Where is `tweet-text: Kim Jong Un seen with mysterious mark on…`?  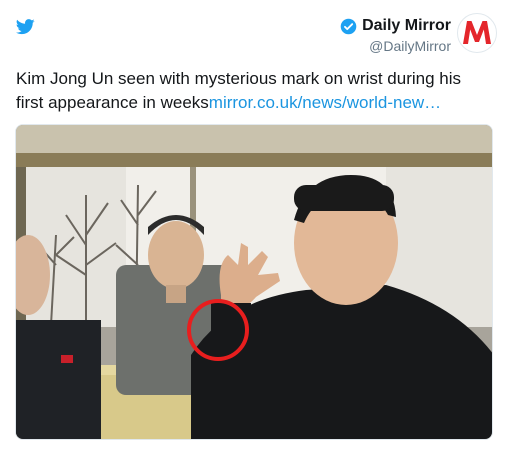 tweet-text: Kim Jong Un seen with mysterious mark on… is located at coordinates (251, 91).